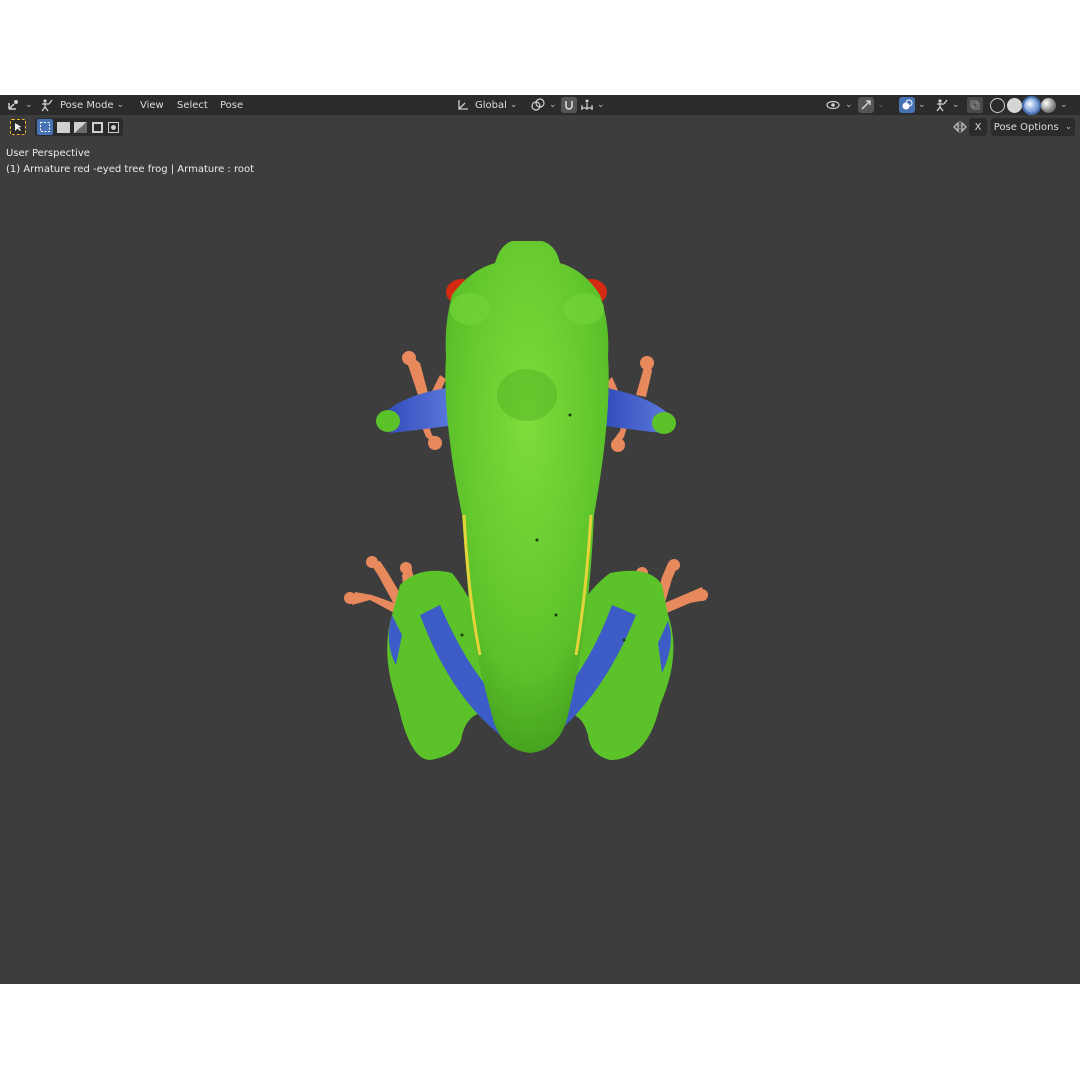 The image size is (1080, 1080). Describe the element at coordinates (416, 410) in the screenshot. I see `left-front-arm` at that location.